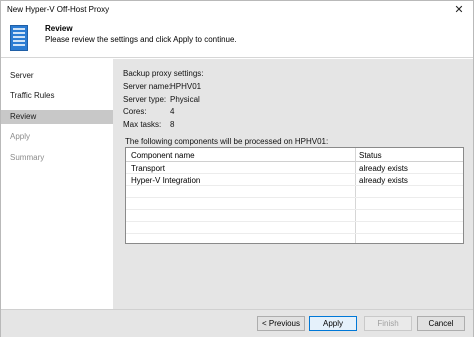  I want to click on server-type-value: Physical, so click(185, 99).